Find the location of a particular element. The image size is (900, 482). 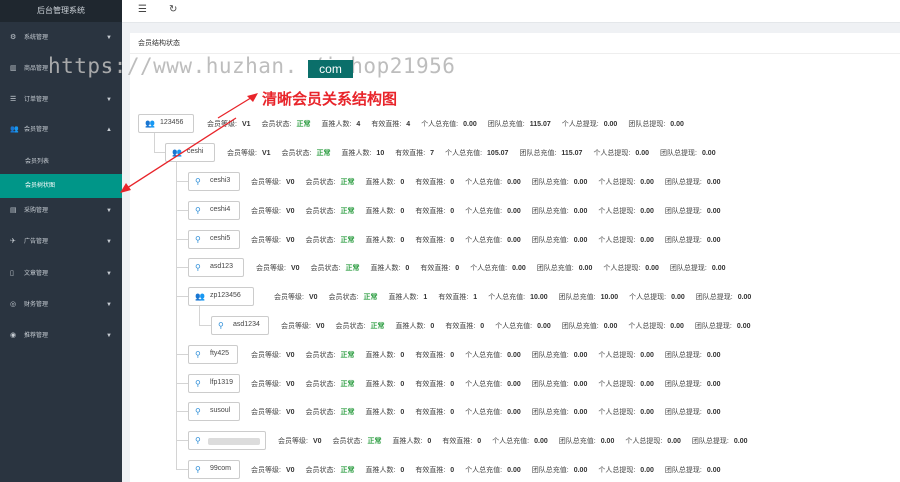

briefcase-icon: ▤ is located at coordinates (13, 210).